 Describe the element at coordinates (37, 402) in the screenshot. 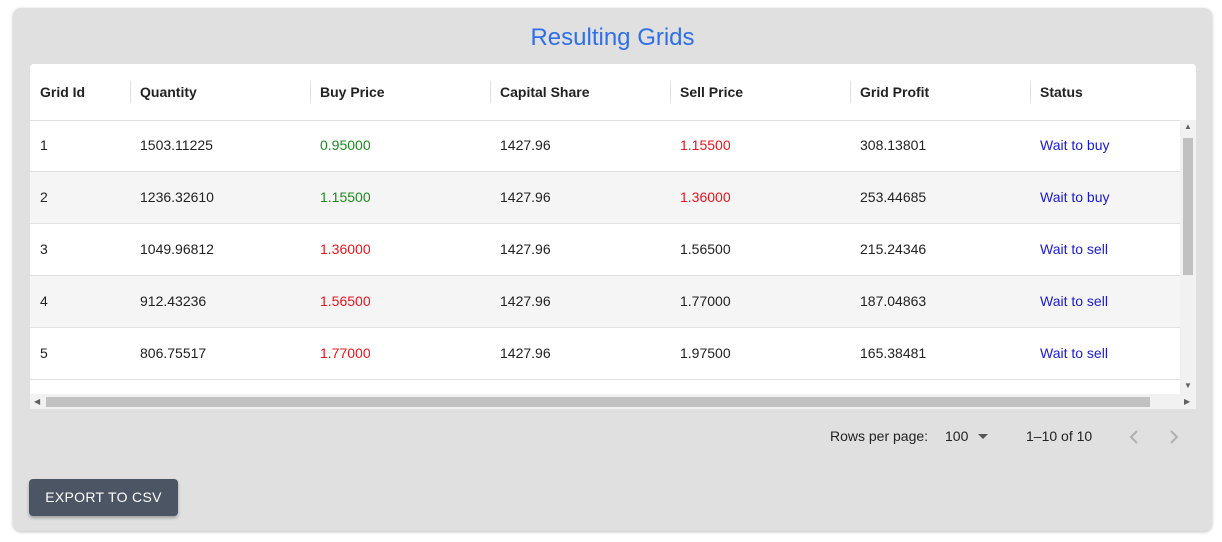

I see `scroll-left-arrow-icon: ◀` at that location.